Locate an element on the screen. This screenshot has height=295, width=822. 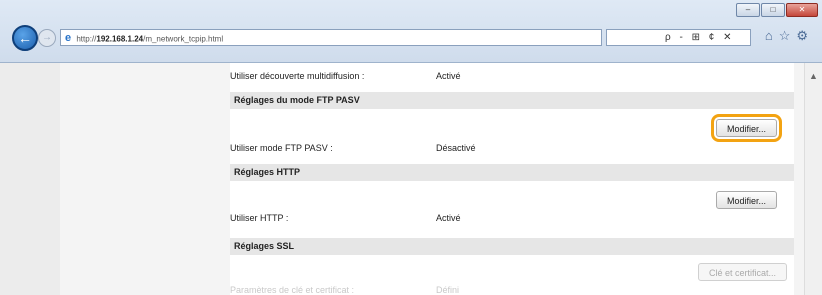
arrow-right-icon: → is located at coordinates (47, 37).